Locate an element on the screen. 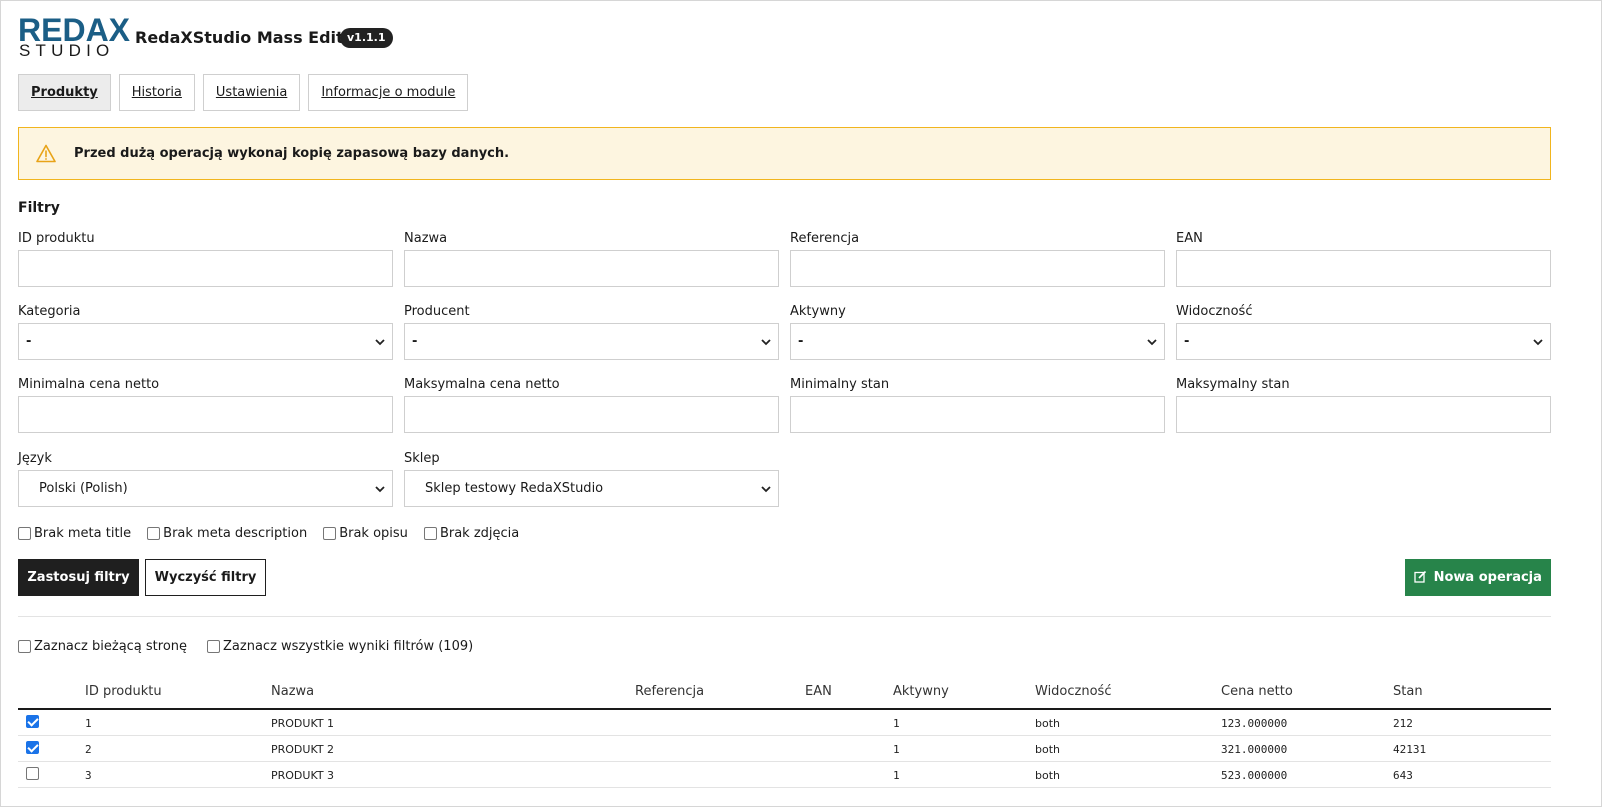 The image size is (1602, 807). divider is located at coordinates (784, 616).